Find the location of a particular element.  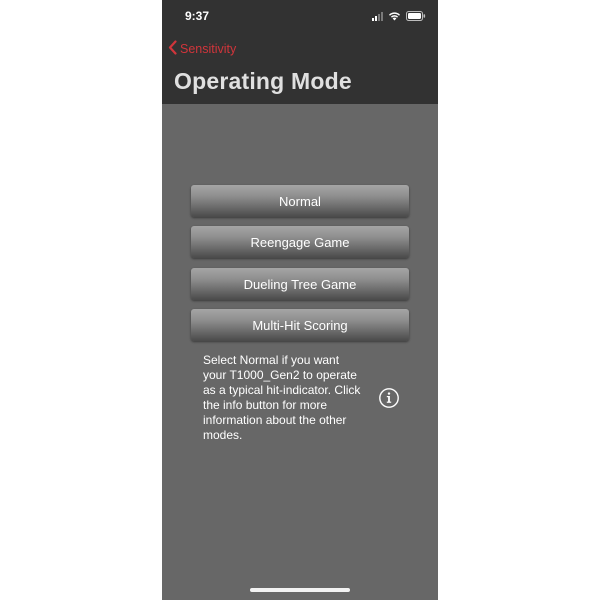

dueling-tree-game-button: Dueling Tree Game is located at coordinates (300, 284).